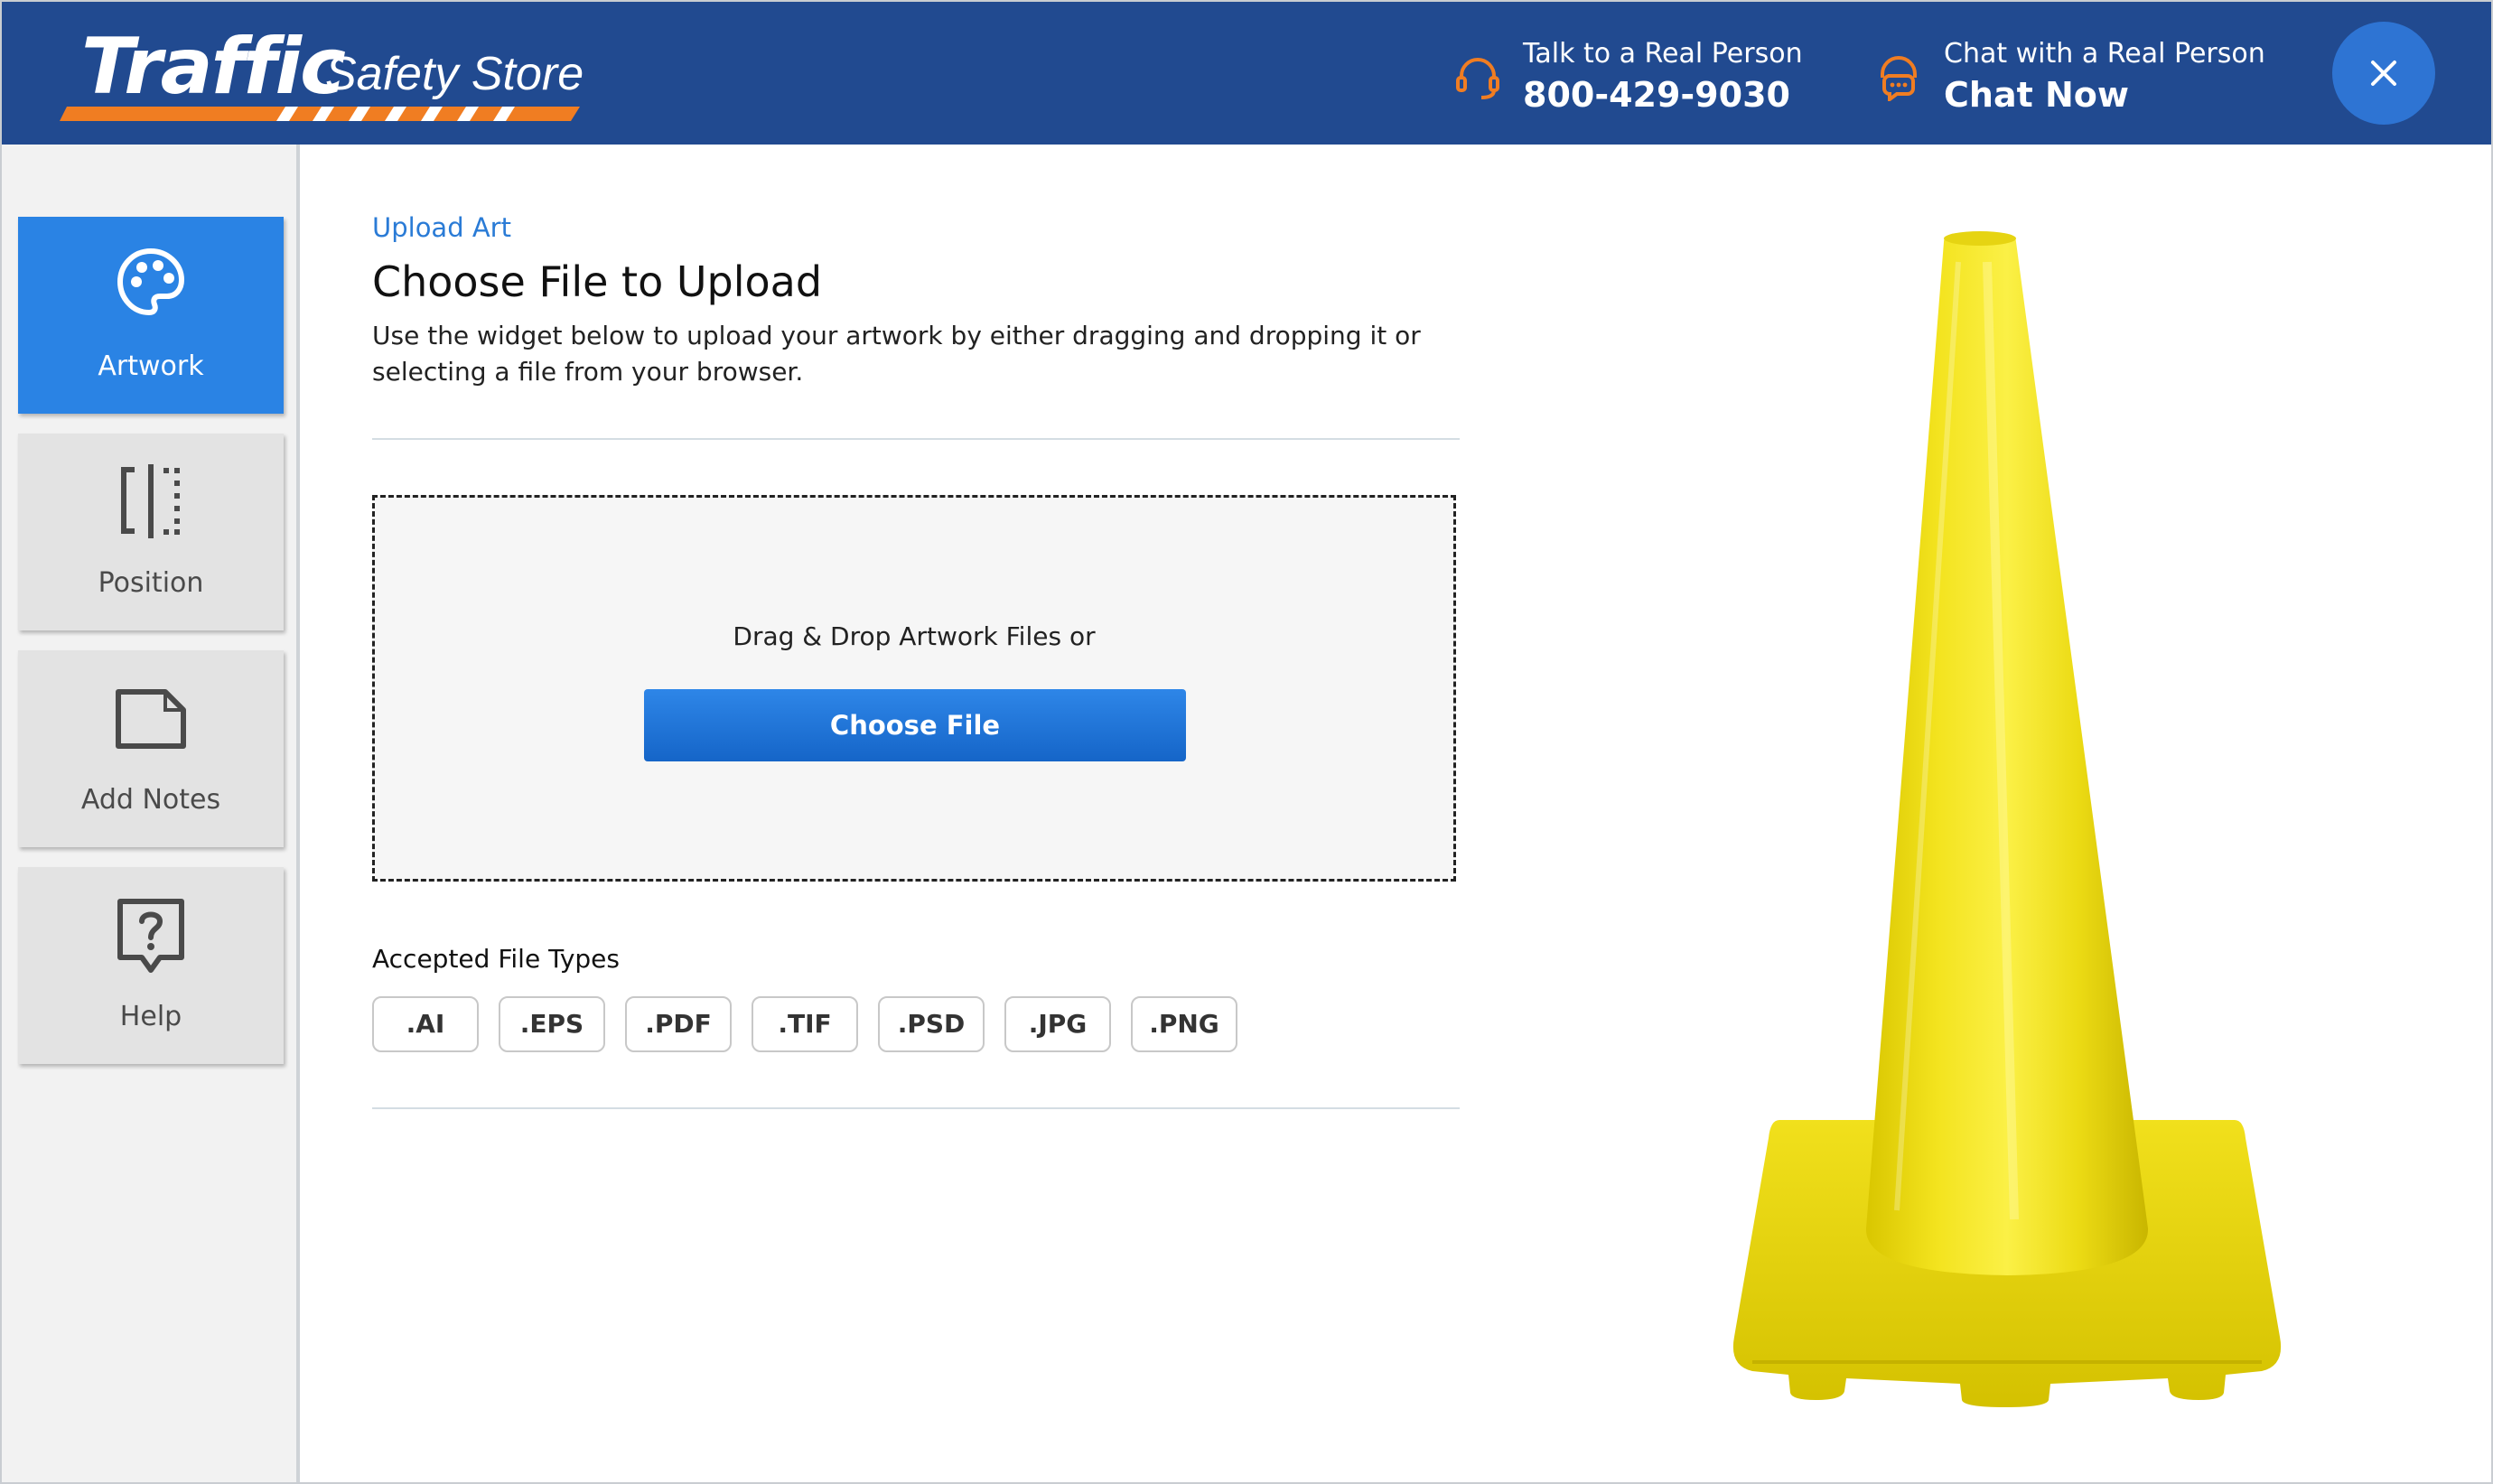 The image size is (2493, 1484). Describe the element at coordinates (552, 1024) in the screenshot. I see `file-type-chip: .EPS` at that location.